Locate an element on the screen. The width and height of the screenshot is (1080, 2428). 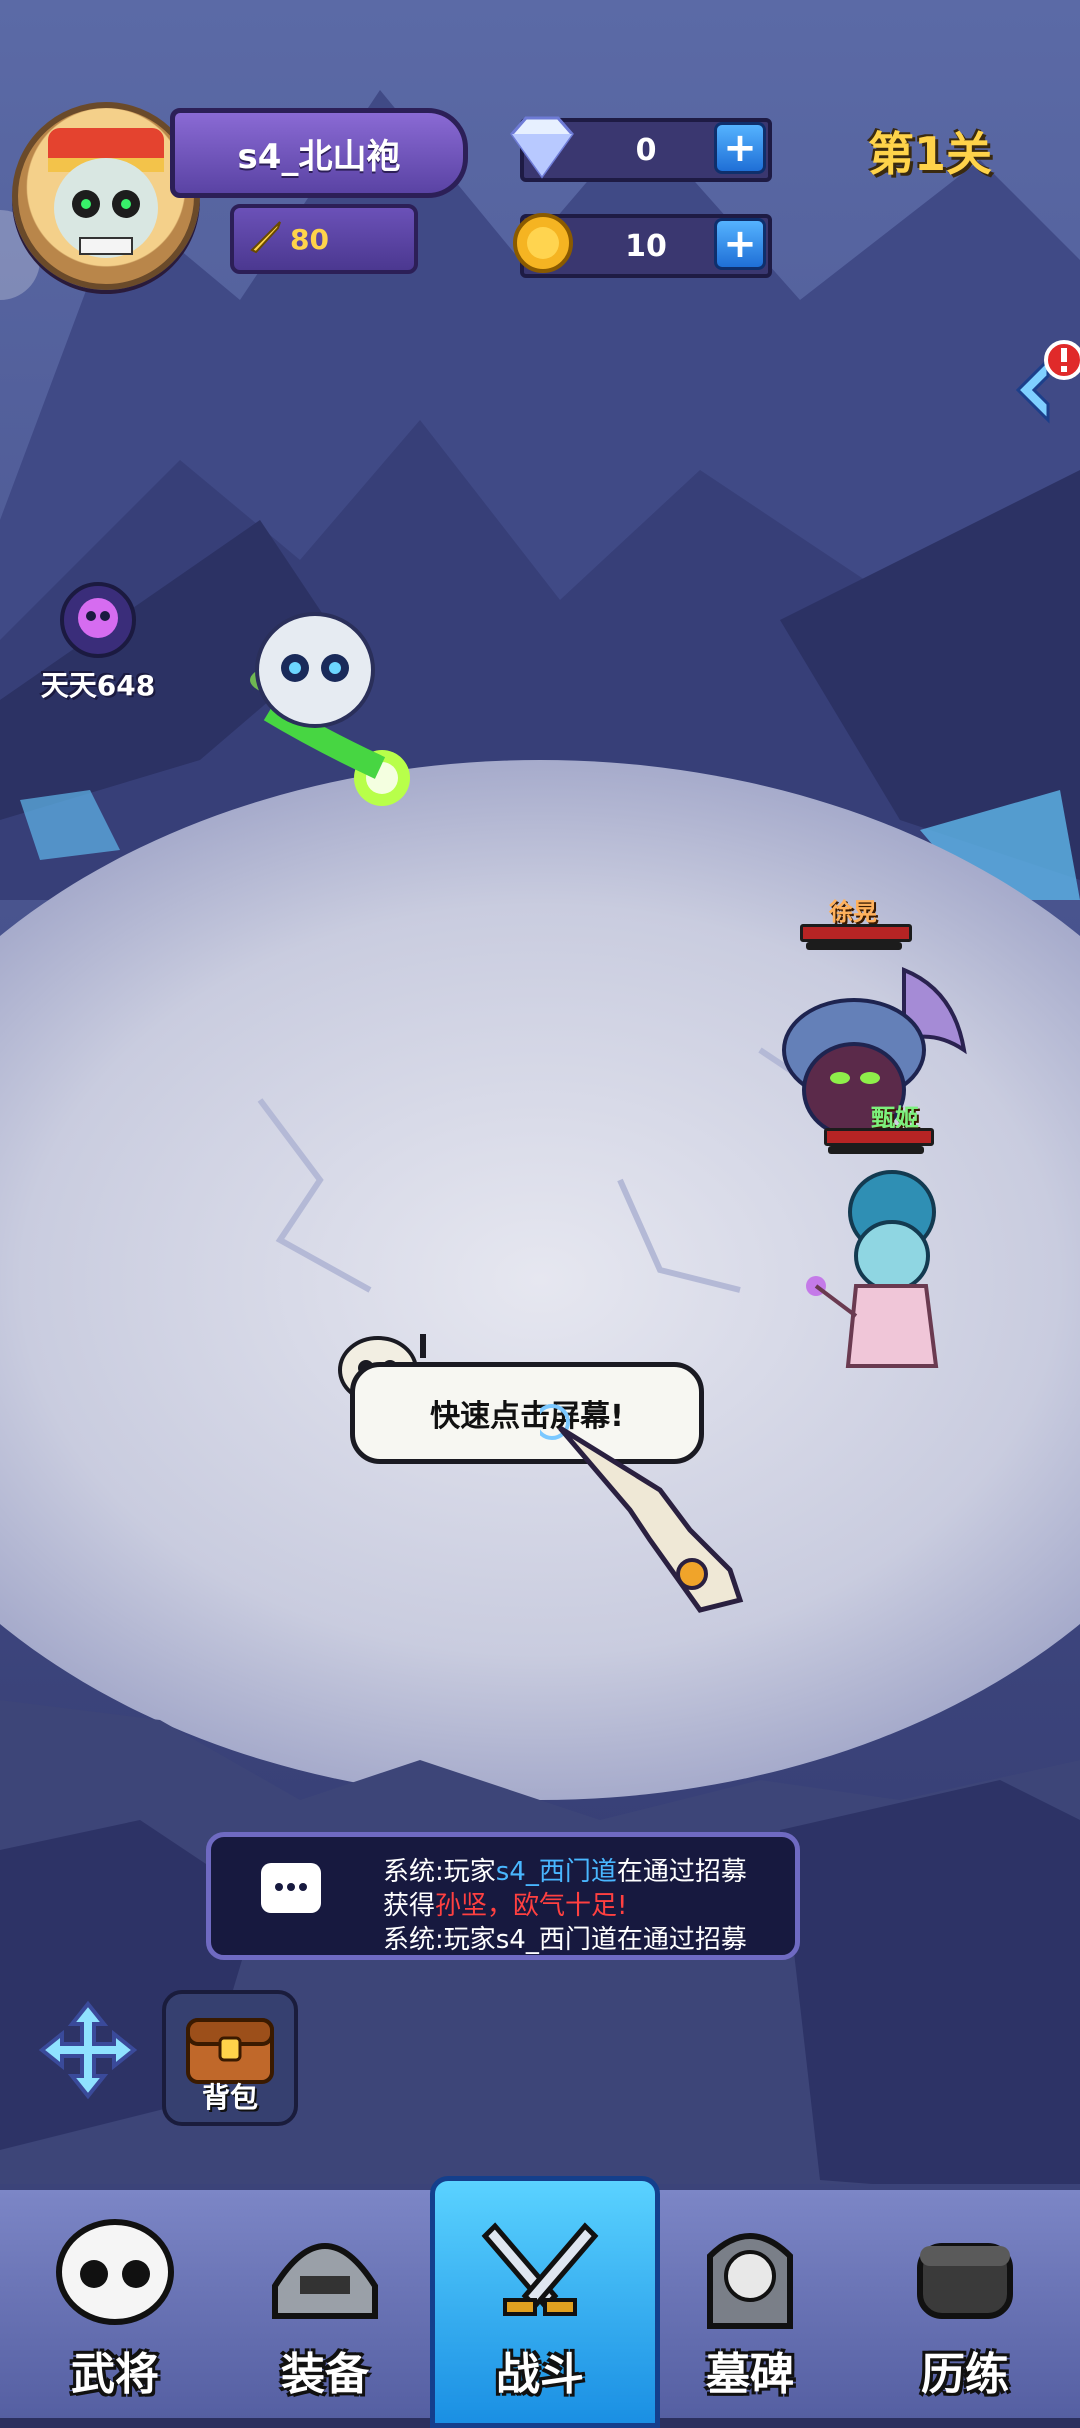
nav-item-generals: 武将 is located at coordinates (115, 2316).